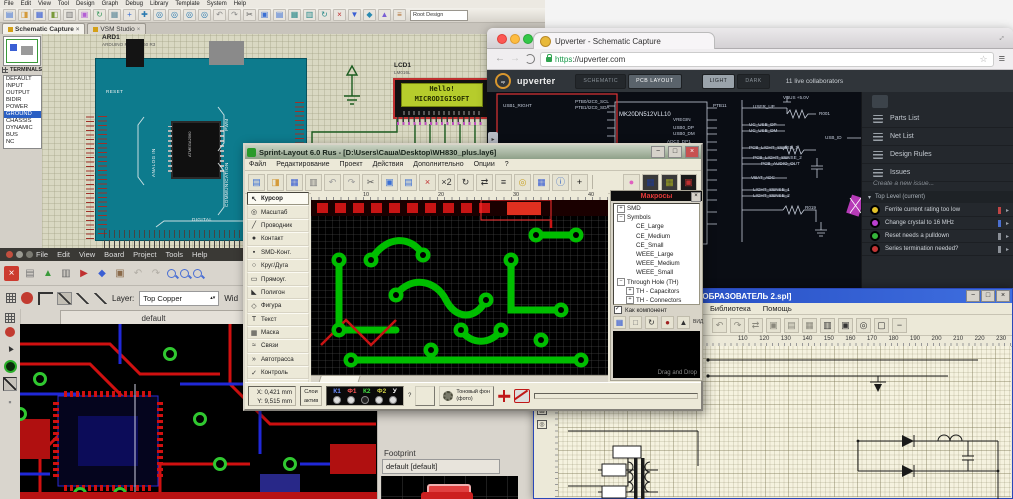 Image resolution: width=1013 pixels, height=499 pixels. Describe the element at coordinates (777, 308) in the screenshot. I see `menu-item: Помощь` at that location.